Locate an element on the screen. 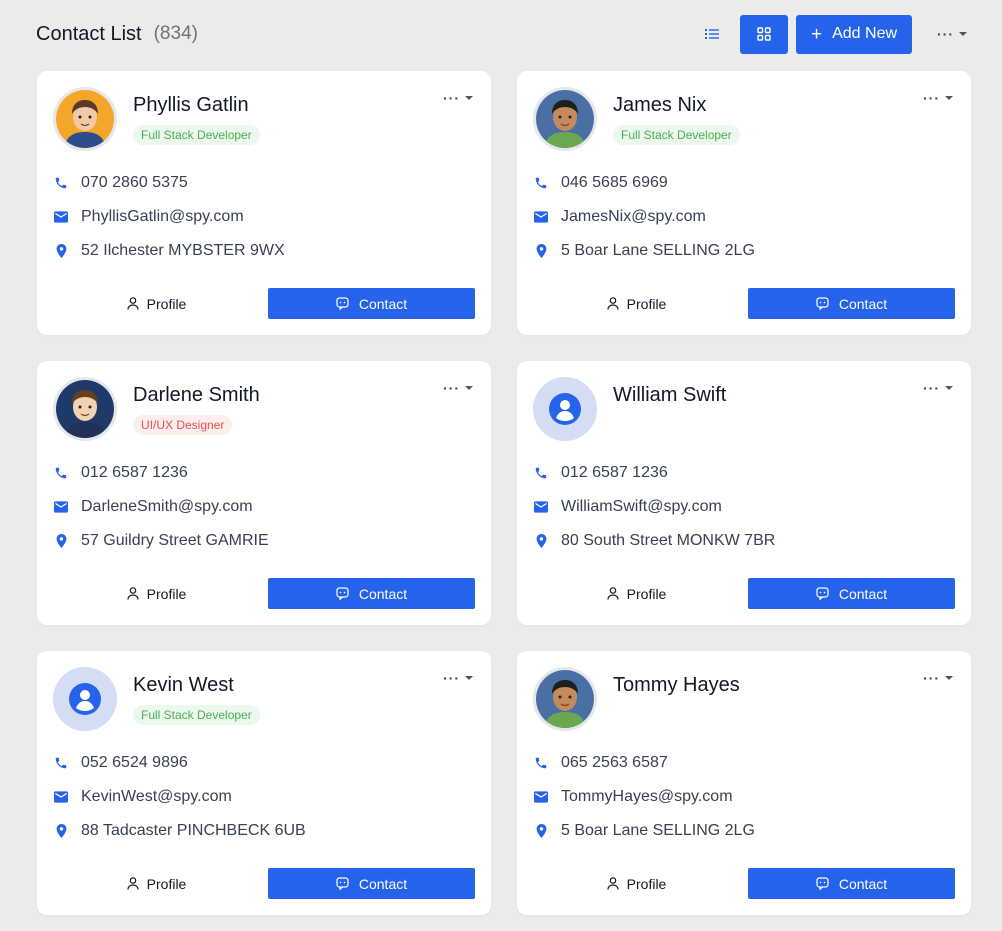 Image resolution: width=1002 pixels, height=931 pixels. contact-name: Kevin West is located at coordinates (183, 685).